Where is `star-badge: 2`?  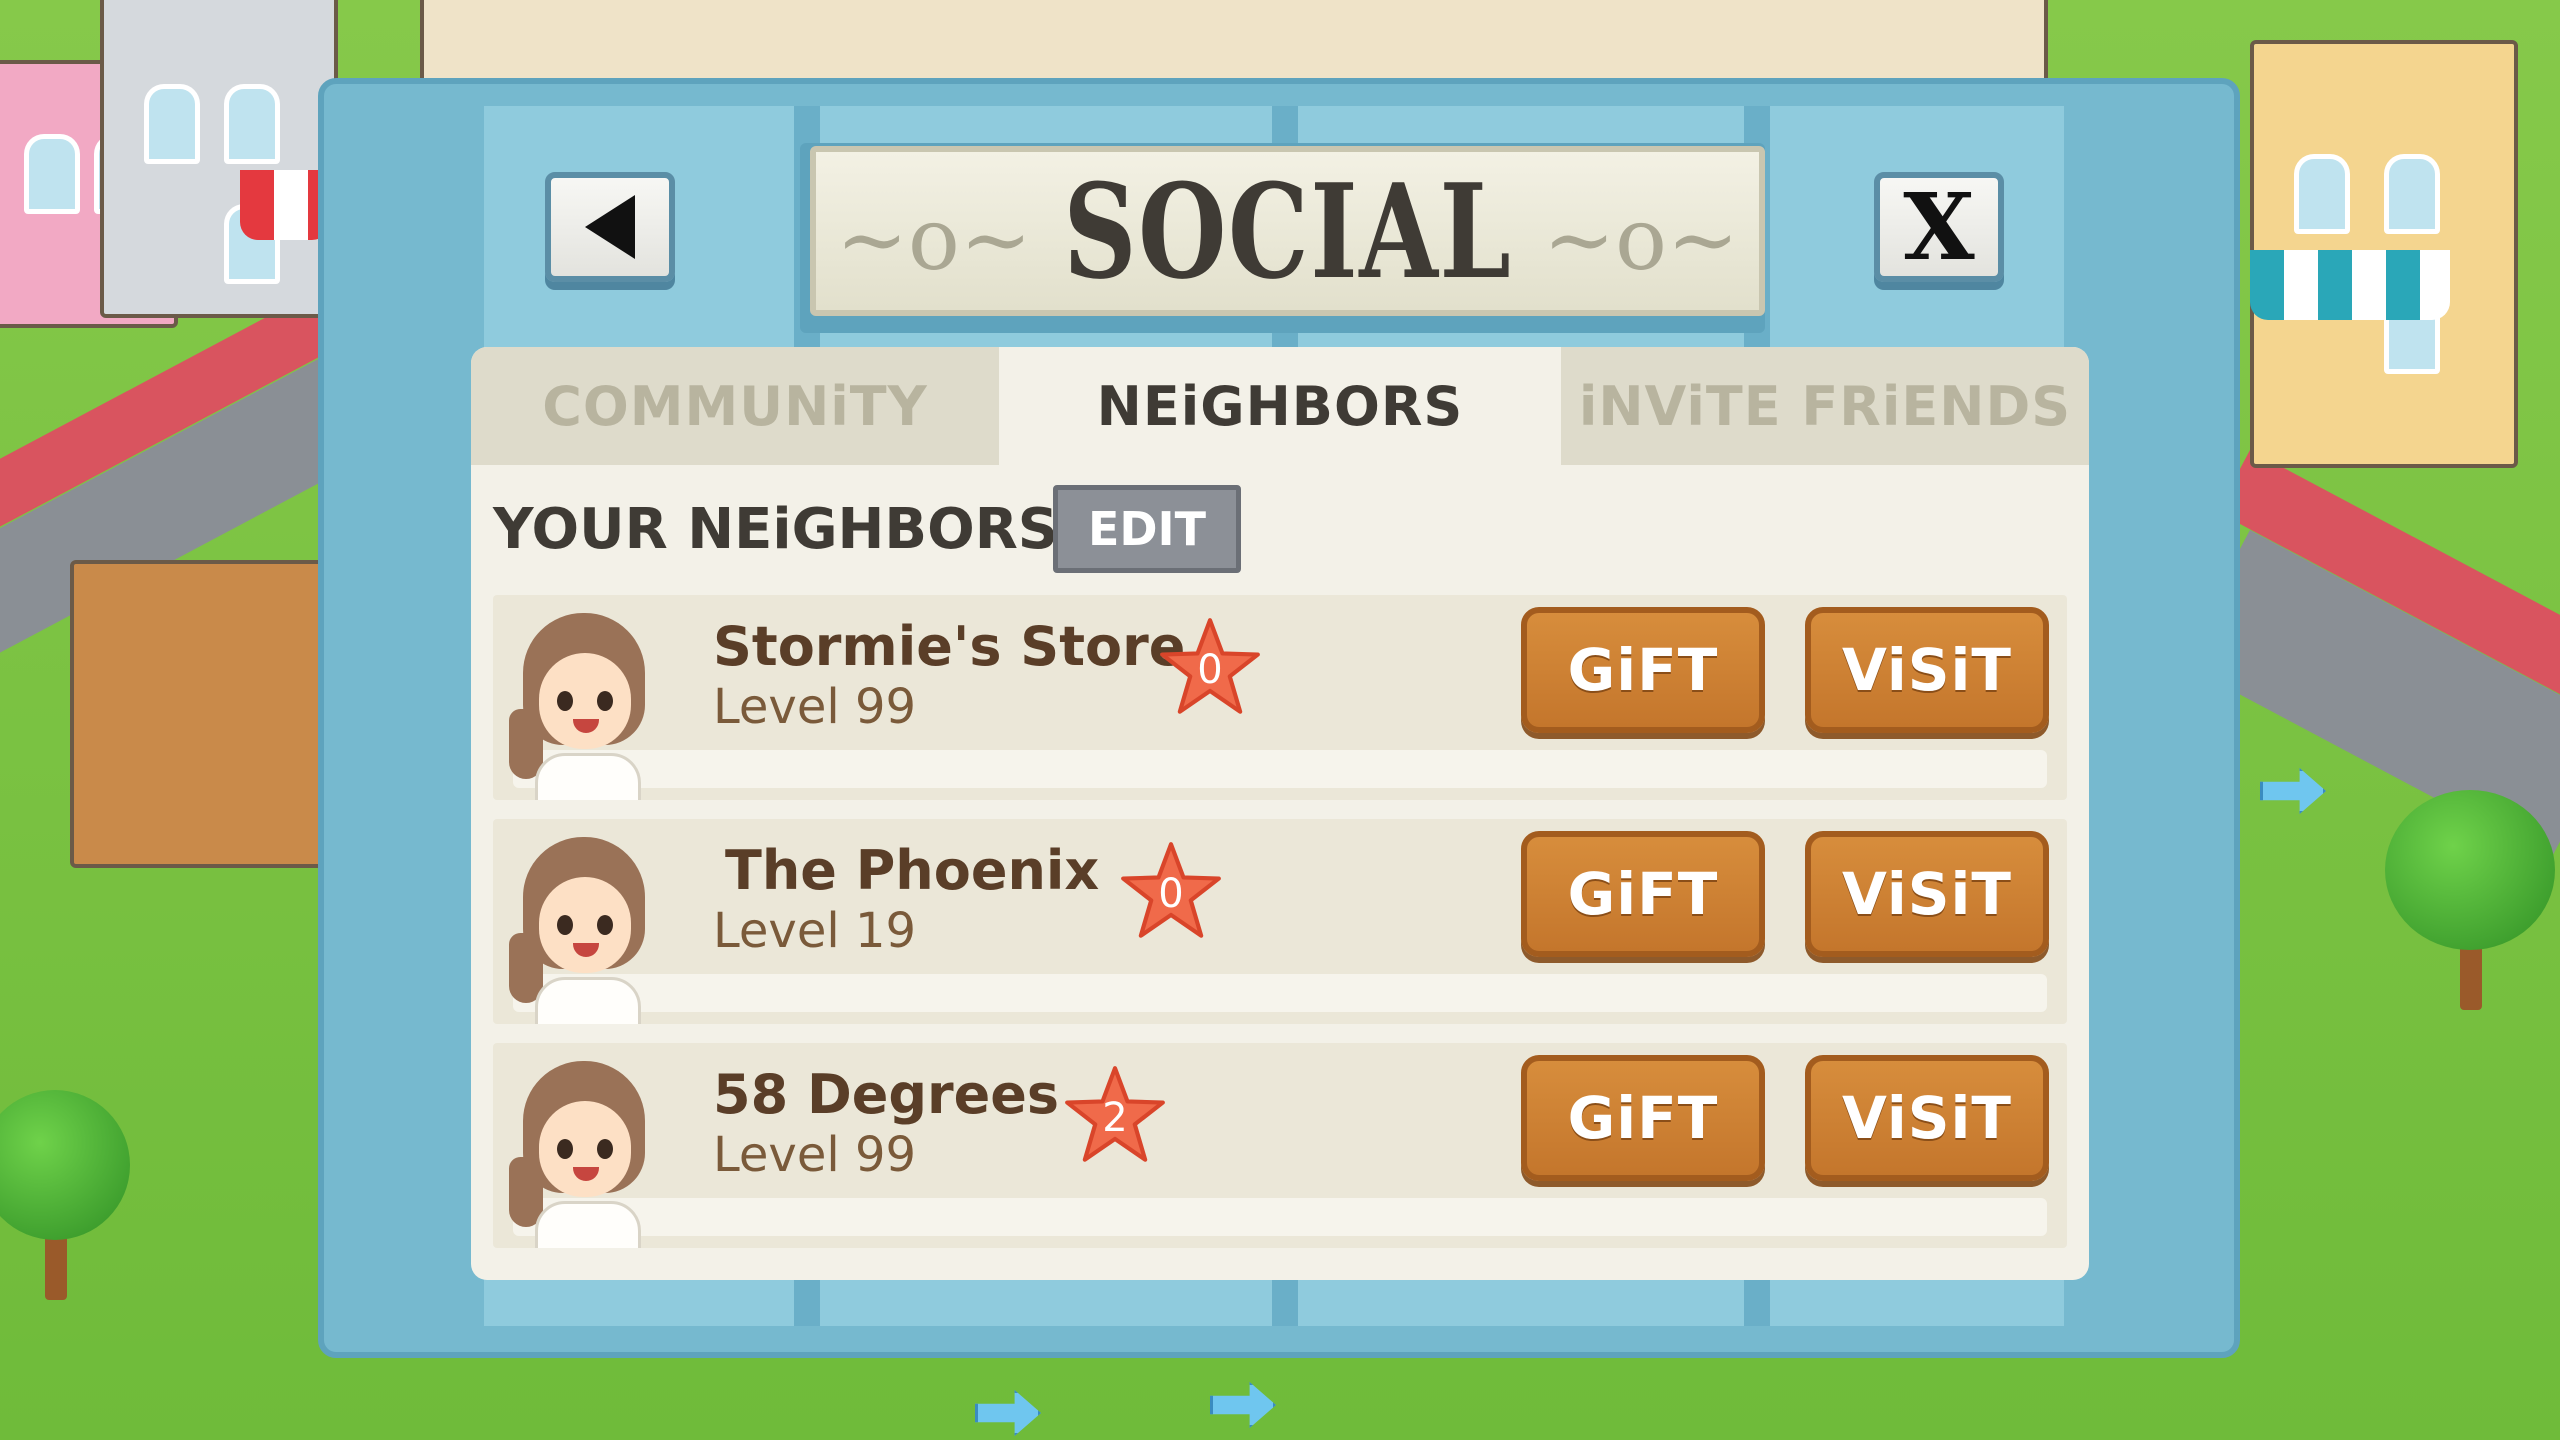
star-badge: 2 is located at coordinates (1115, 1115).